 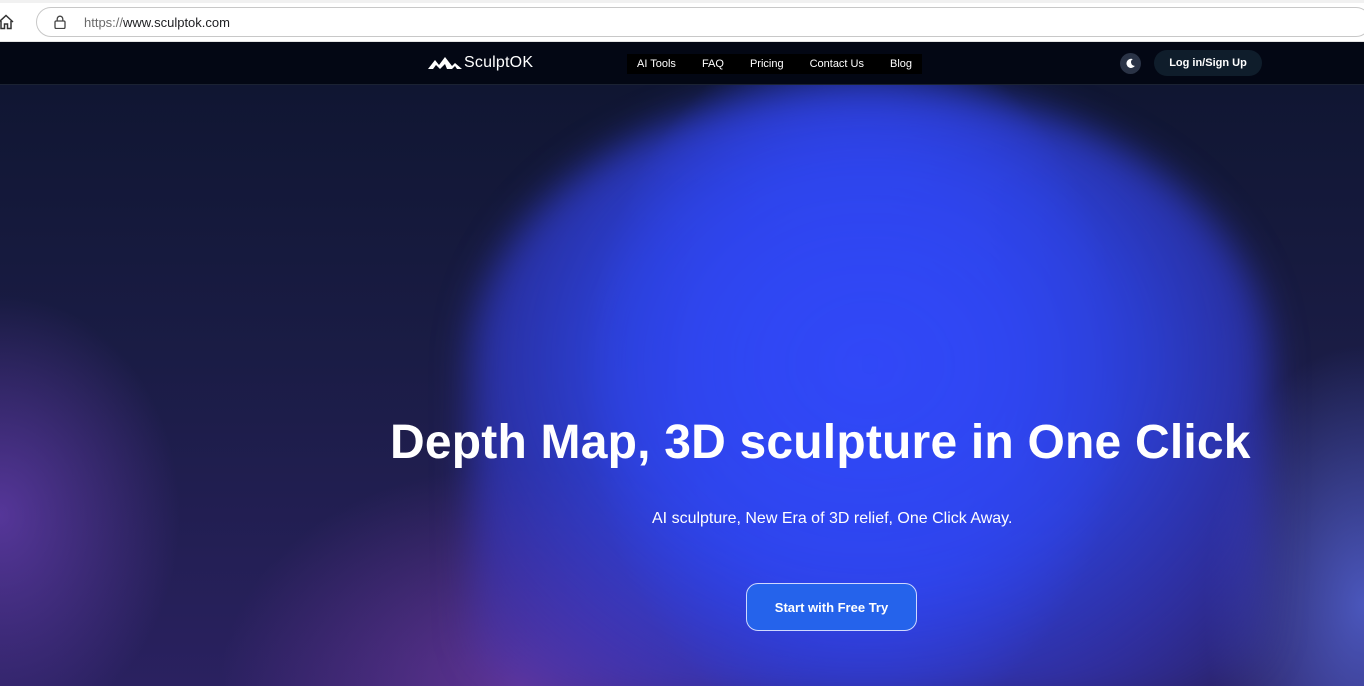 I want to click on url-scheme: https://, so click(x=104, y=22).